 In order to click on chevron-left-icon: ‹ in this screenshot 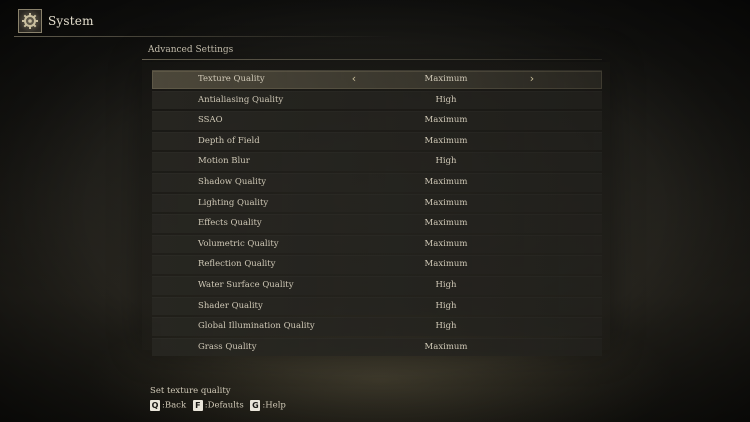, I will do `click(354, 79)`.